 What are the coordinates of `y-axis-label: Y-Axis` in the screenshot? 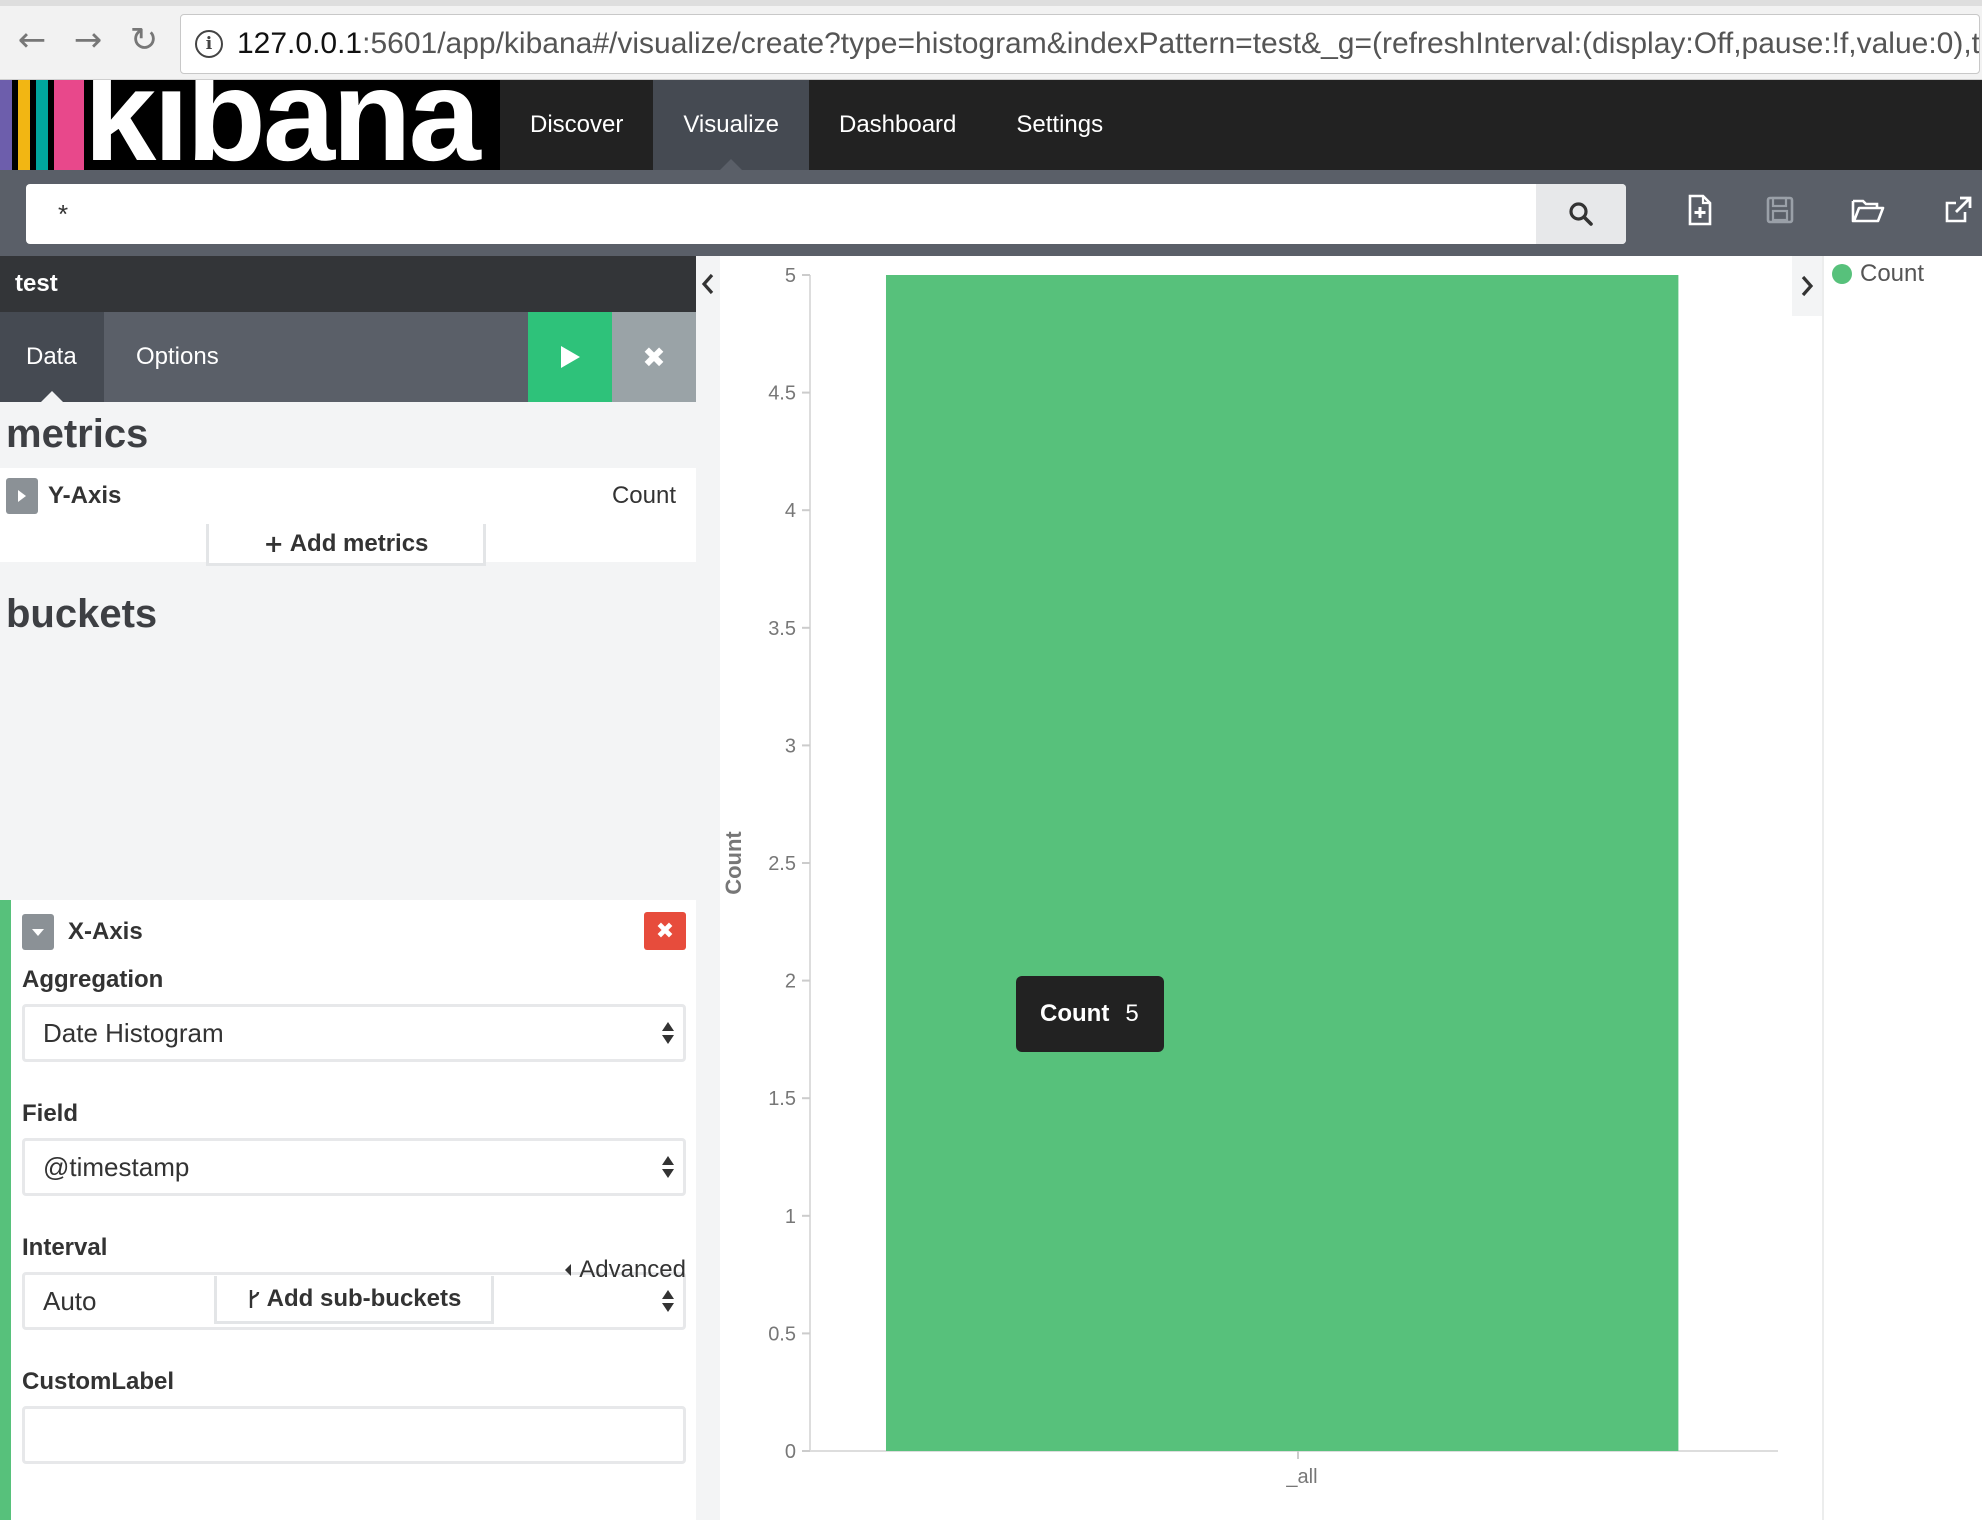 It's located at (85, 495).